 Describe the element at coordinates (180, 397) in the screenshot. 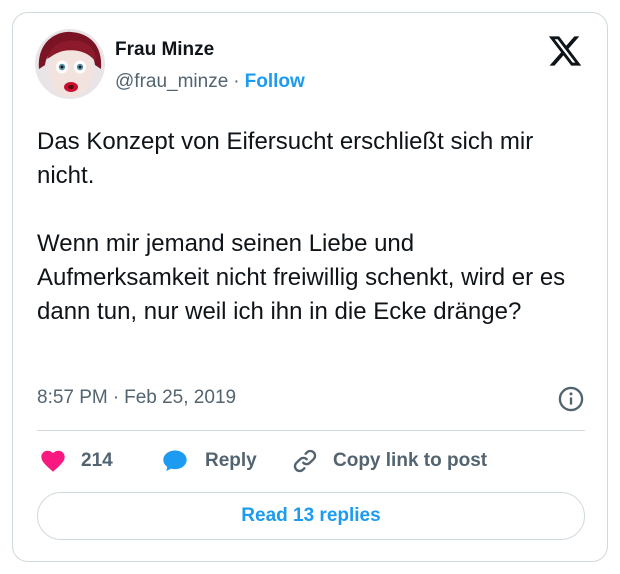

I see `tweet-date: Feb 25, 2019` at that location.